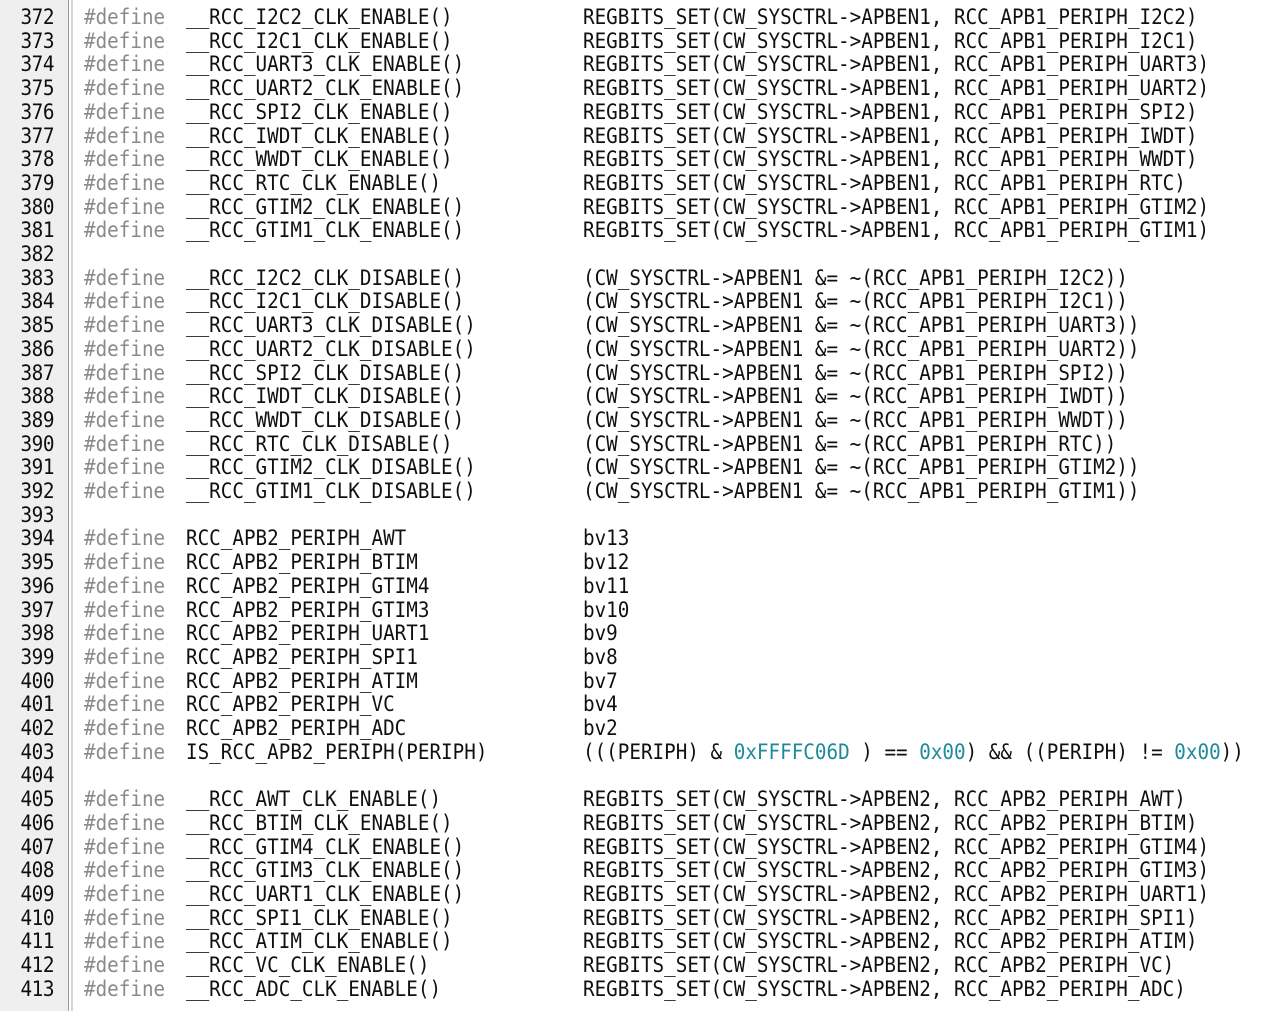 The width and height of the screenshot is (1280, 1011). Describe the element at coordinates (325, 372) in the screenshot. I see `macro-name: __RCC_SPI2_CLK_DISABLE()` at that location.